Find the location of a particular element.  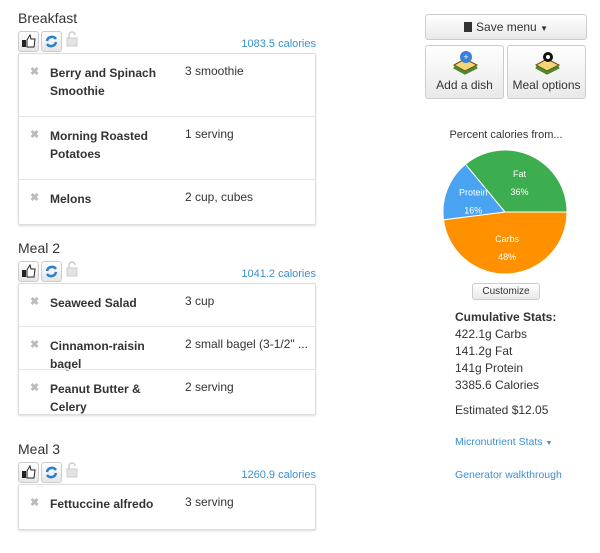

micronutrient-stats-link: Micronutrient Stats ▼ is located at coordinates (503, 442).